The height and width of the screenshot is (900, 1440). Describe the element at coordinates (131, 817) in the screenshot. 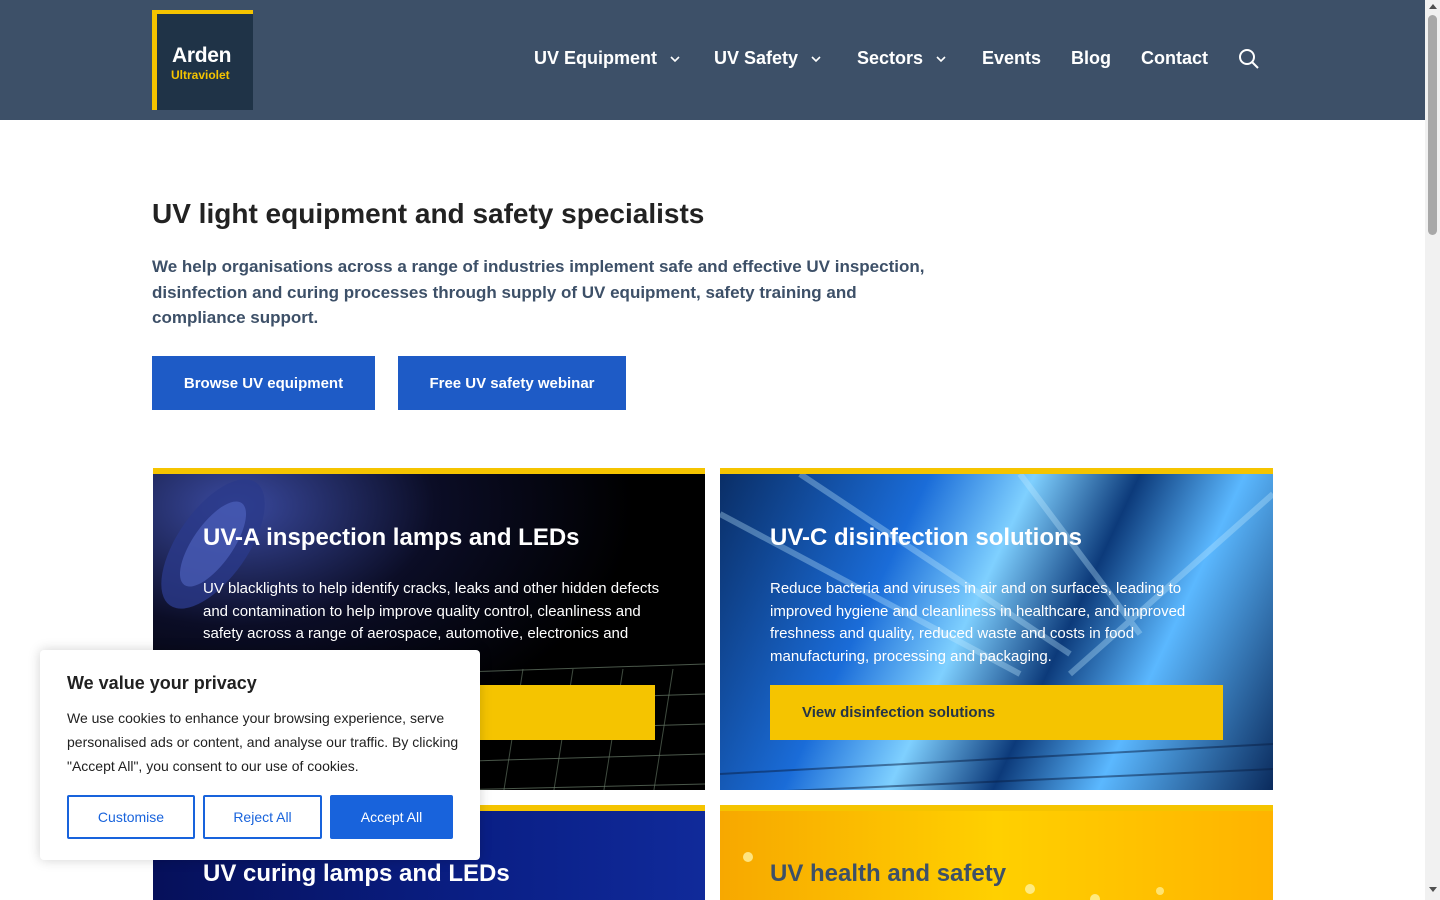

I see `customise-button: Customise` at that location.